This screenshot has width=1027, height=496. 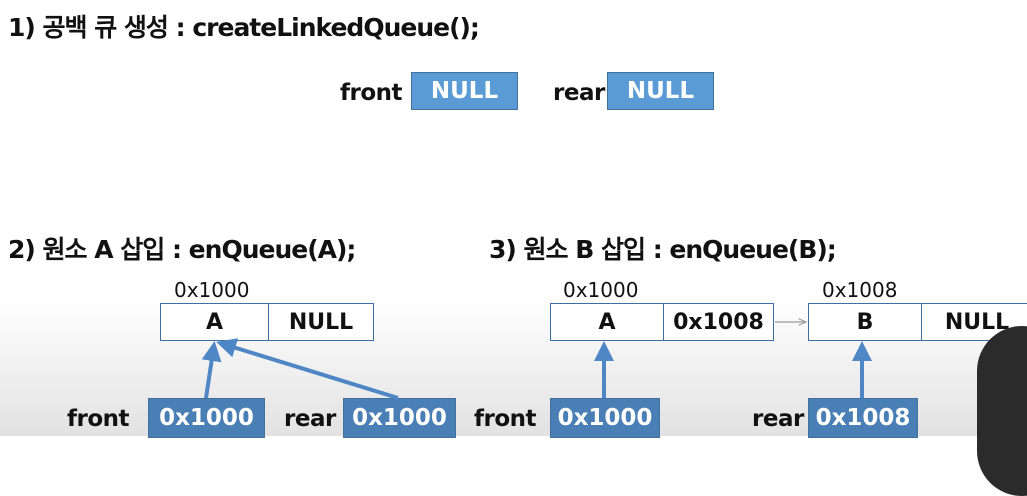 What do you see at coordinates (1002, 411) in the screenshot?
I see `presenter-silhouette` at bounding box center [1002, 411].